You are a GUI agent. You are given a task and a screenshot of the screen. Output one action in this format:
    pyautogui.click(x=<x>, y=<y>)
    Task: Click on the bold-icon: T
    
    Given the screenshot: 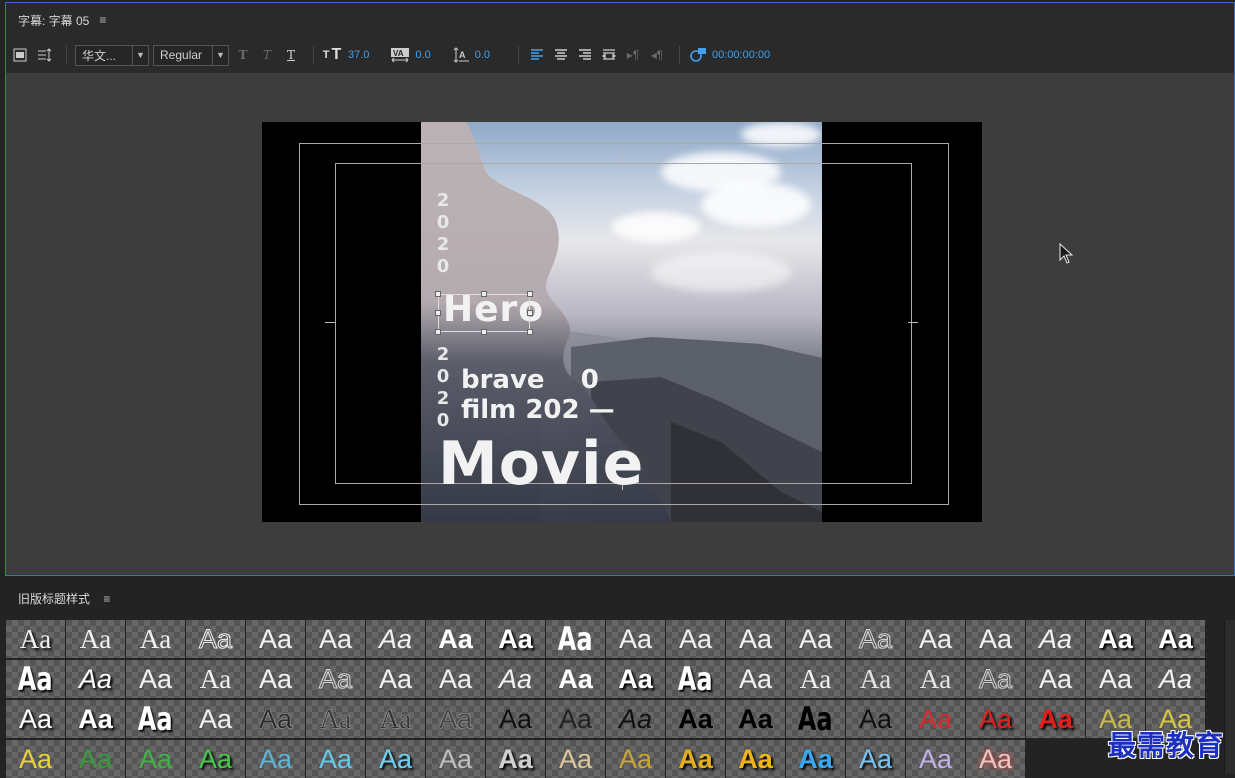 What is the action you would take?
    pyautogui.click(x=243, y=55)
    